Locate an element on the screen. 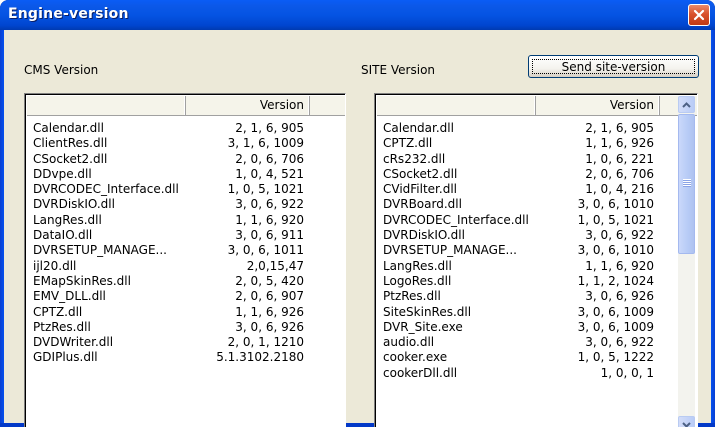  module-name: DVRBoard.dll is located at coordinates (422, 204).